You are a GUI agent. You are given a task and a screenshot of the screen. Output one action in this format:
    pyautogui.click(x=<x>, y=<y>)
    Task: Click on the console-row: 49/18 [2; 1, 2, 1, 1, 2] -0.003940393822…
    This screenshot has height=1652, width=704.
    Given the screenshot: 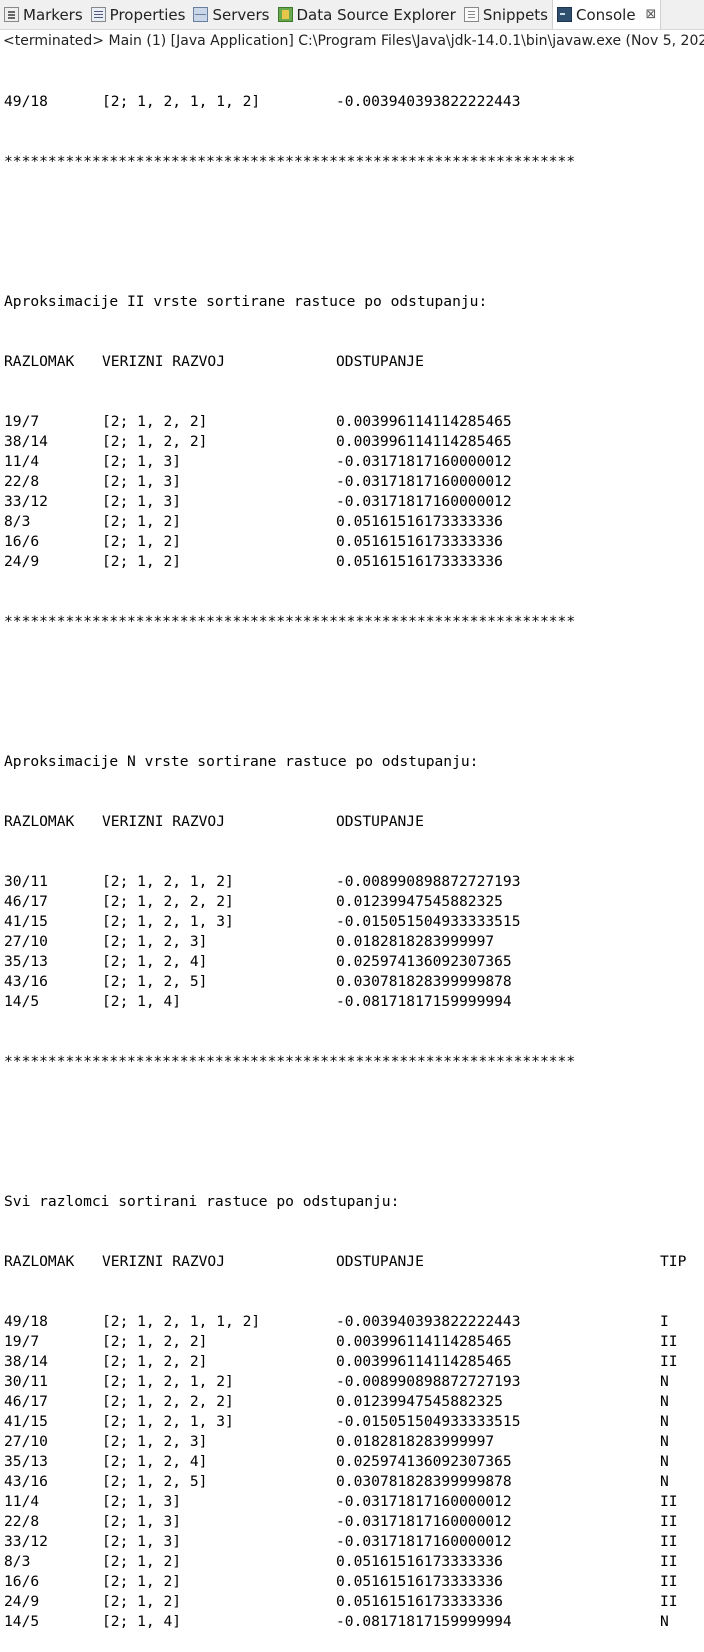 What is the action you would take?
    pyautogui.click(x=354, y=102)
    